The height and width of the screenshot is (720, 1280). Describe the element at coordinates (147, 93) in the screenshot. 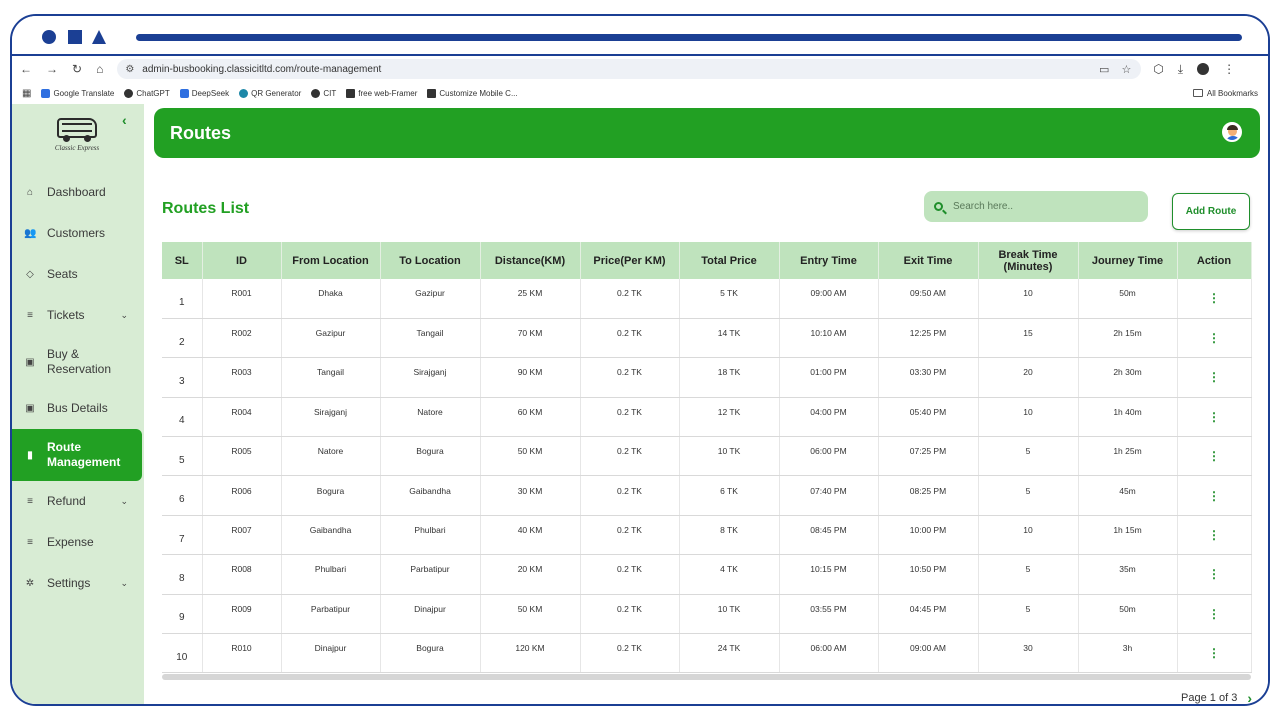

I see `bookmark-chatgpt: ChatGPT` at that location.